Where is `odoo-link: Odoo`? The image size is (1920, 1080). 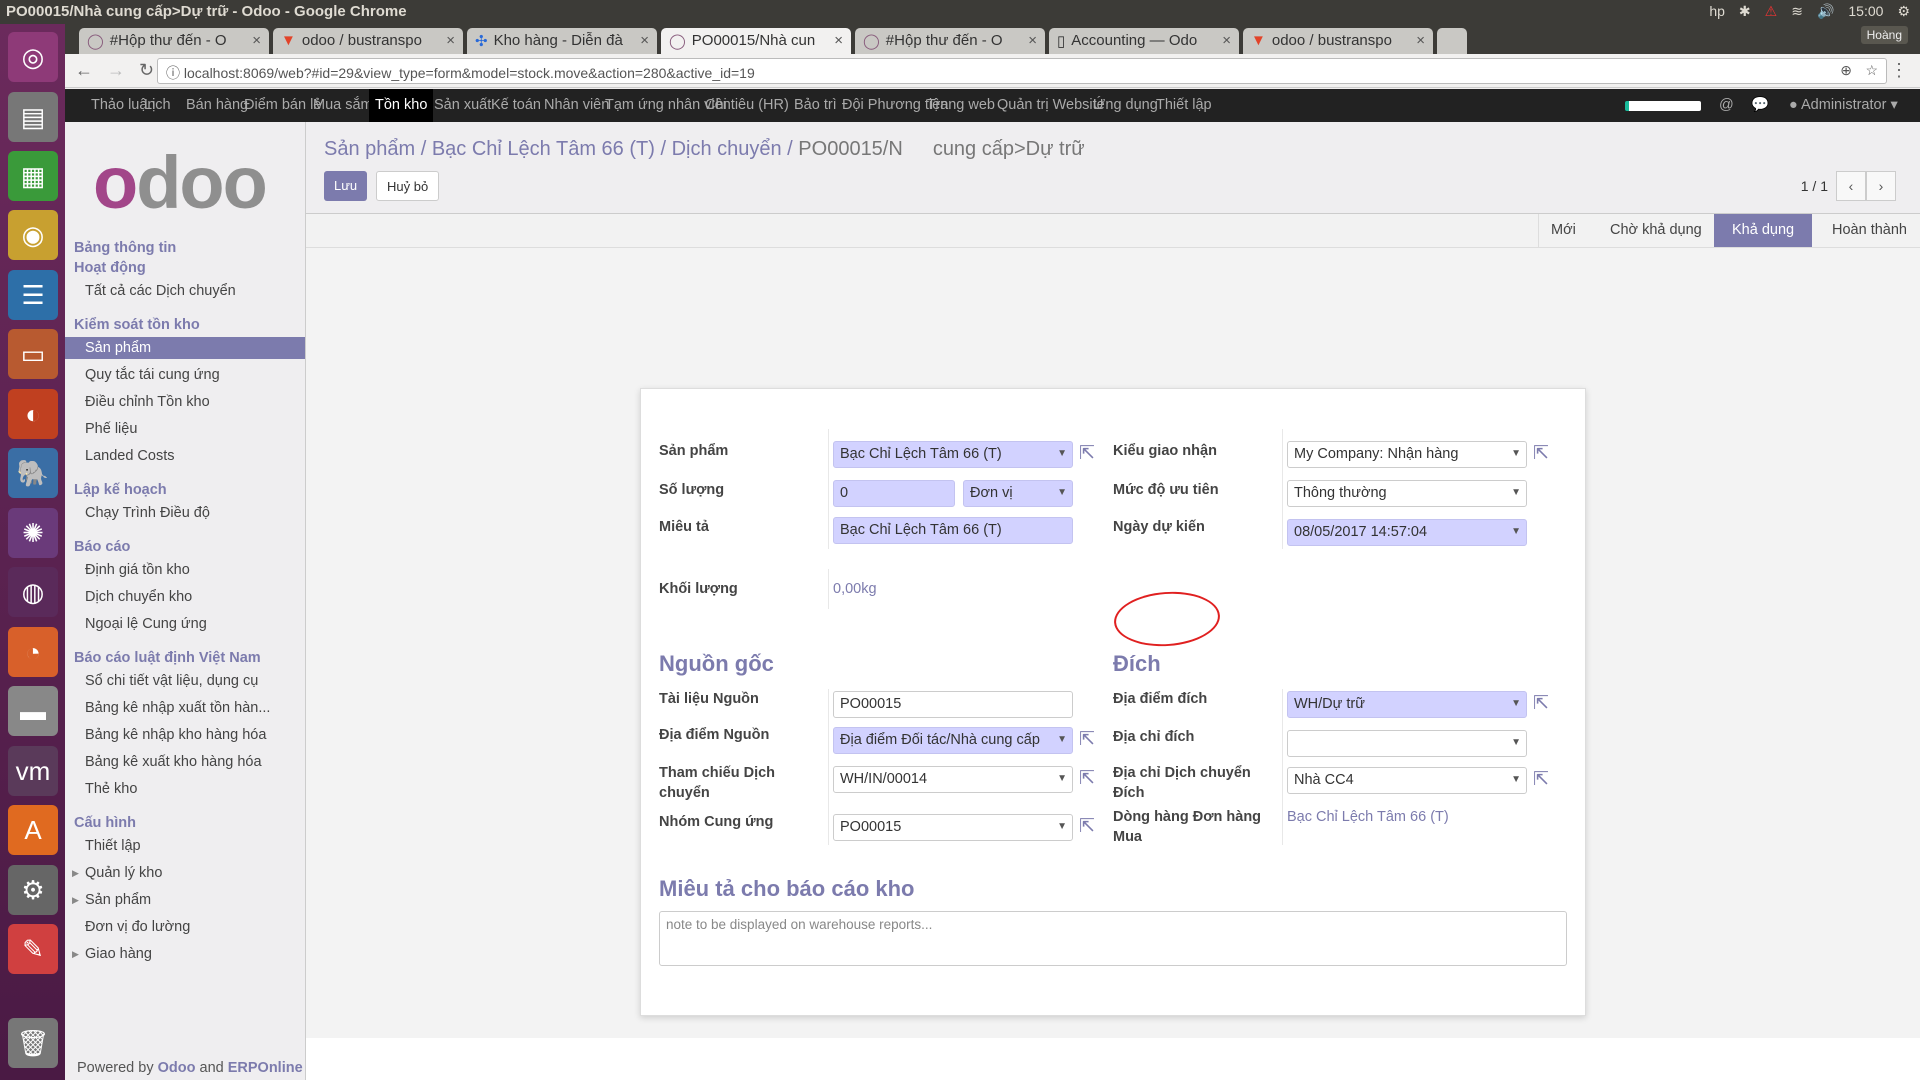
odoo-link: Odoo is located at coordinates (177, 1068).